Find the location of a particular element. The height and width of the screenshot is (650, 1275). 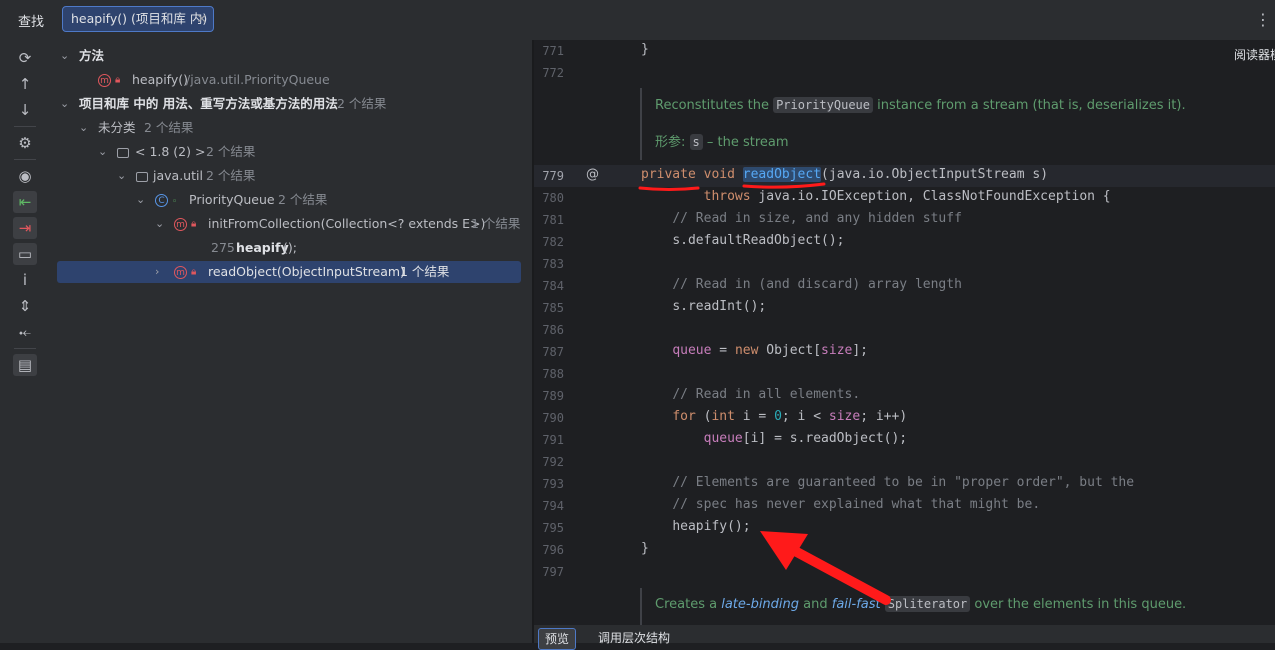

tab-preview: 预览 is located at coordinates (557, 639).